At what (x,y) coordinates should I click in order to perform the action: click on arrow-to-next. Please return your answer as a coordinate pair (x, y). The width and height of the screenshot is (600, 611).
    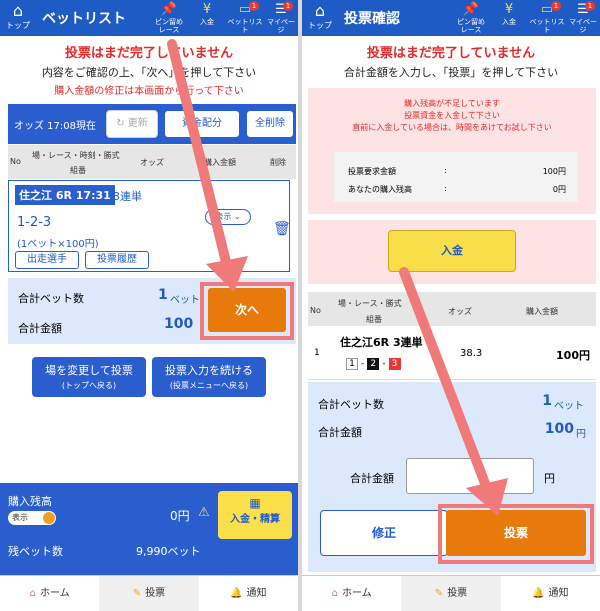
    Looking at the image, I should click on (207, 165).